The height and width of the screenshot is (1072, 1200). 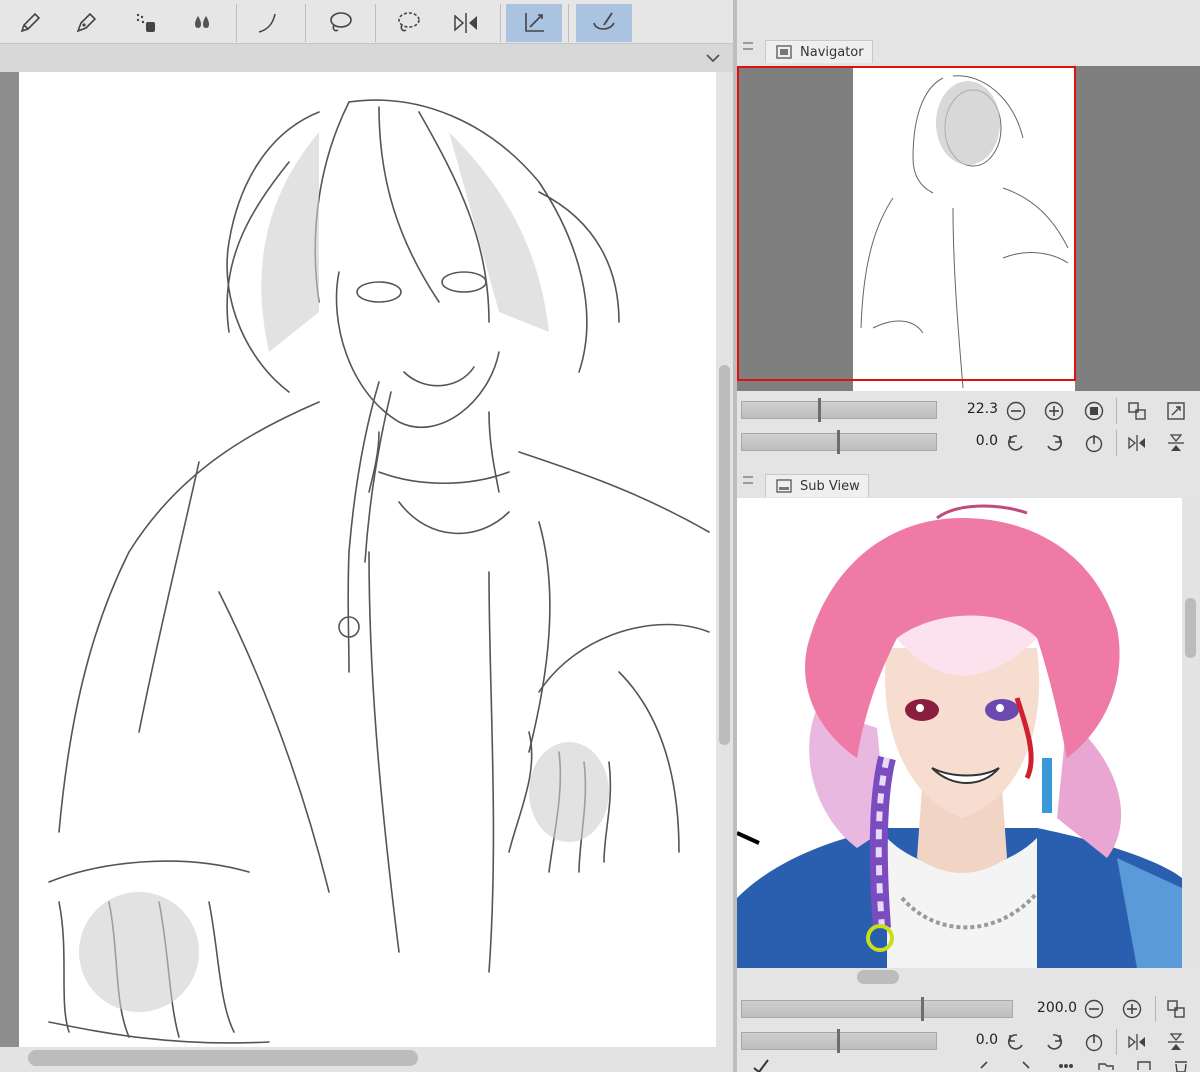 I want to click on subview-zoom-slider, so click(x=877, y=1009).